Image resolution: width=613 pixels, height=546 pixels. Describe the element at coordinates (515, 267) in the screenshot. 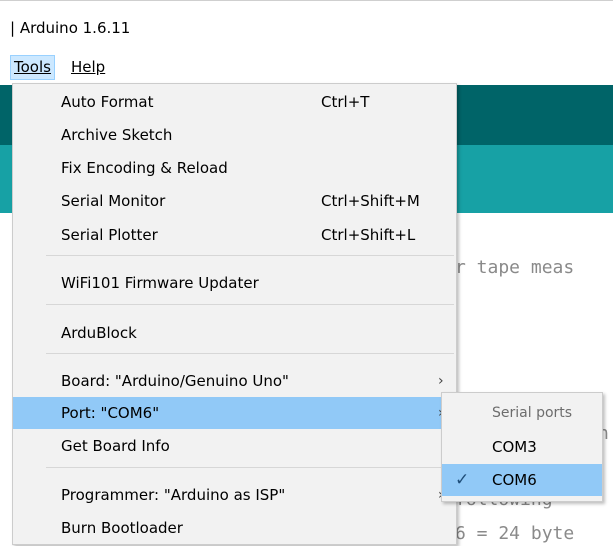

I see `code-line: r tape meas` at that location.